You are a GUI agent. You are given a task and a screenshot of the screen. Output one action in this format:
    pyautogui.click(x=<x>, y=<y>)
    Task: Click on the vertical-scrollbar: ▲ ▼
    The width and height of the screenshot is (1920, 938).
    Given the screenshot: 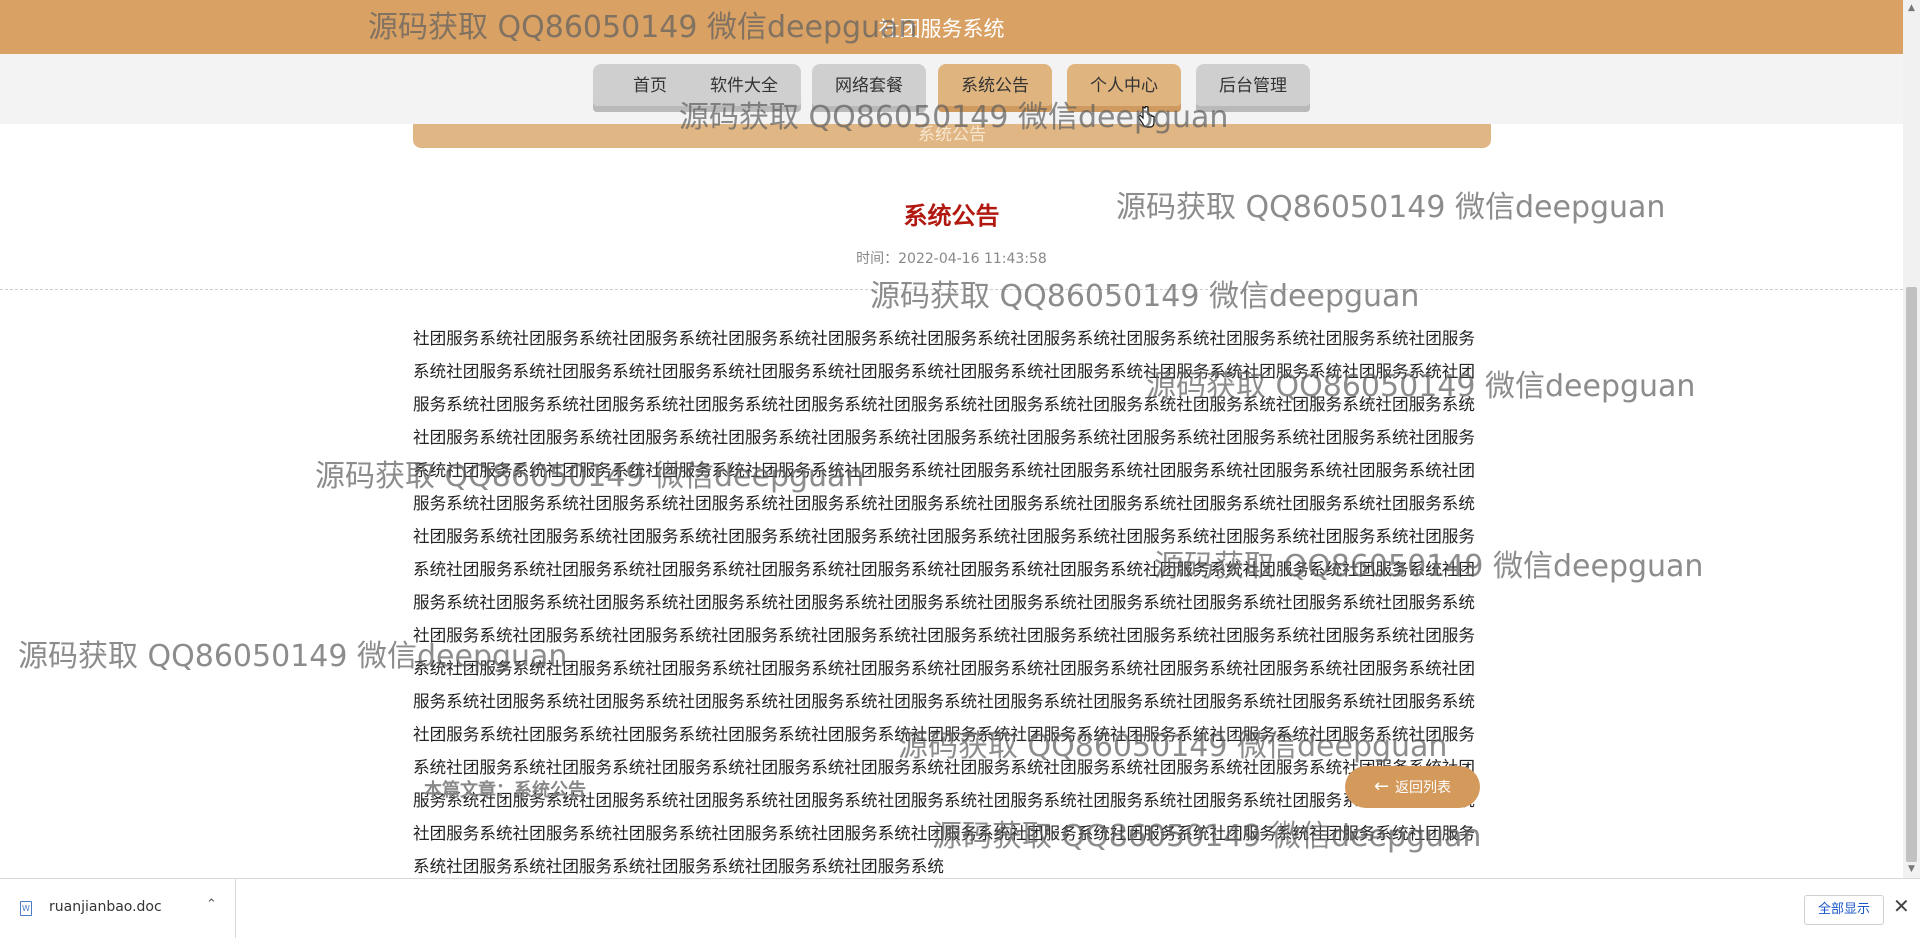 What is the action you would take?
    pyautogui.click(x=1911, y=439)
    